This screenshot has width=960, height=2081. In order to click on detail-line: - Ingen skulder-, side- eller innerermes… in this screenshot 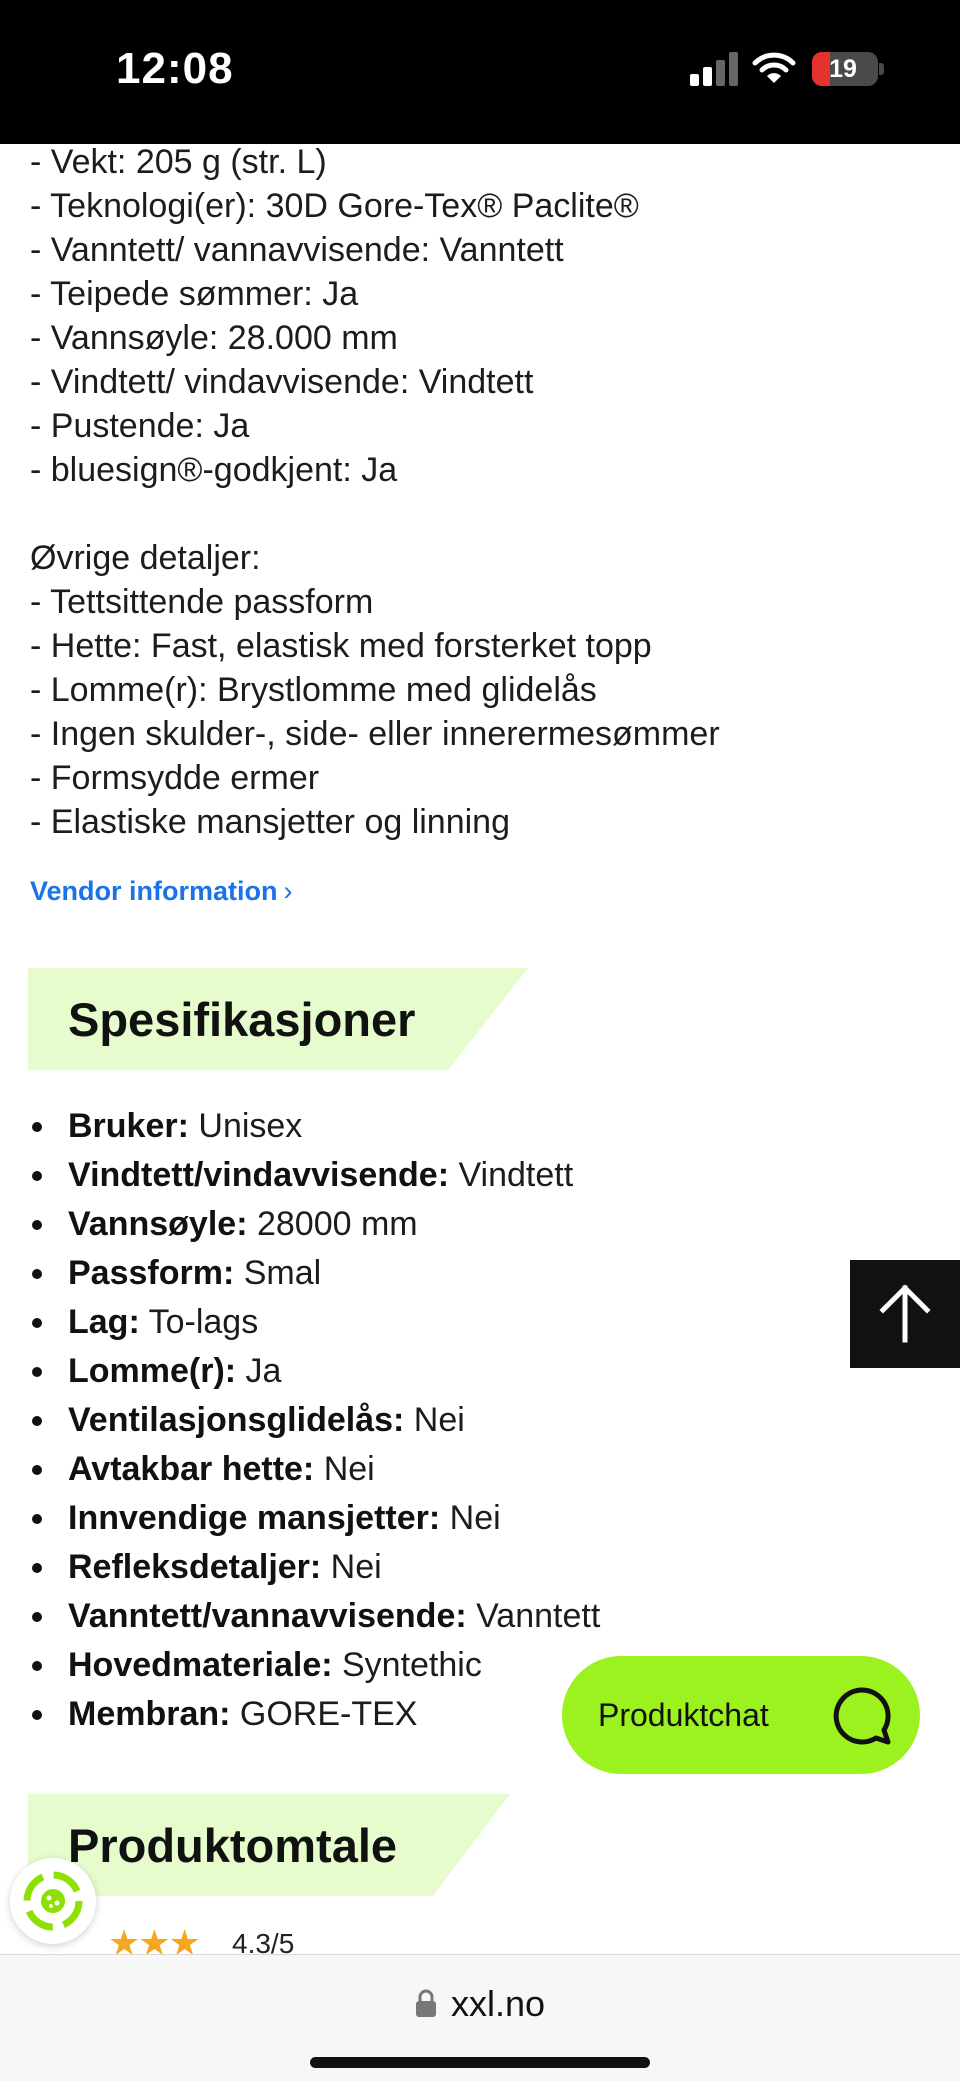, I will do `click(375, 734)`.